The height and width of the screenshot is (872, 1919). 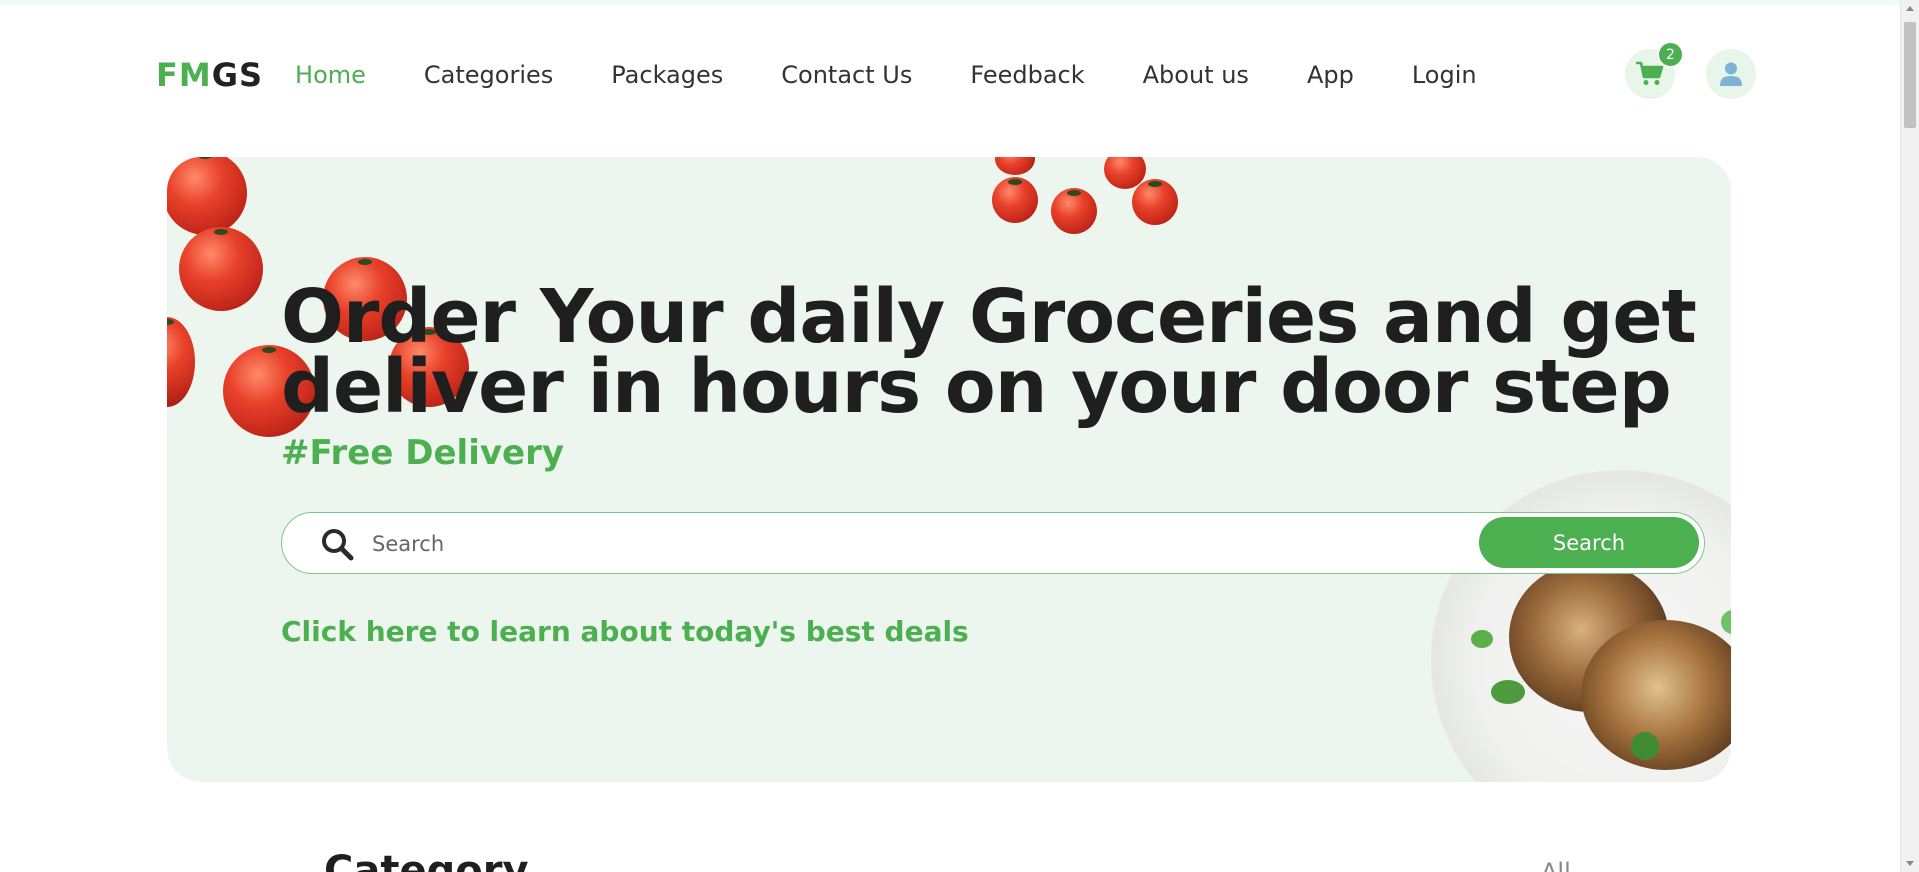 I want to click on logo-gs: GS, so click(x=237, y=75).